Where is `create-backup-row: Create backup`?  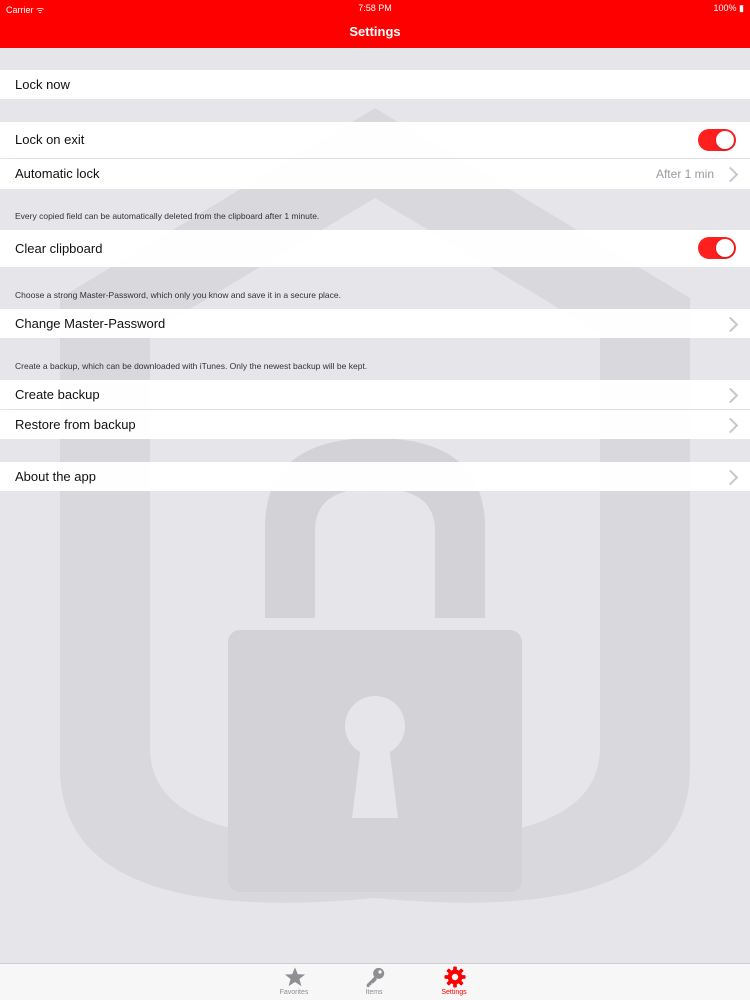
create-backup-row: Create backup is located at coordinates (375, 394).